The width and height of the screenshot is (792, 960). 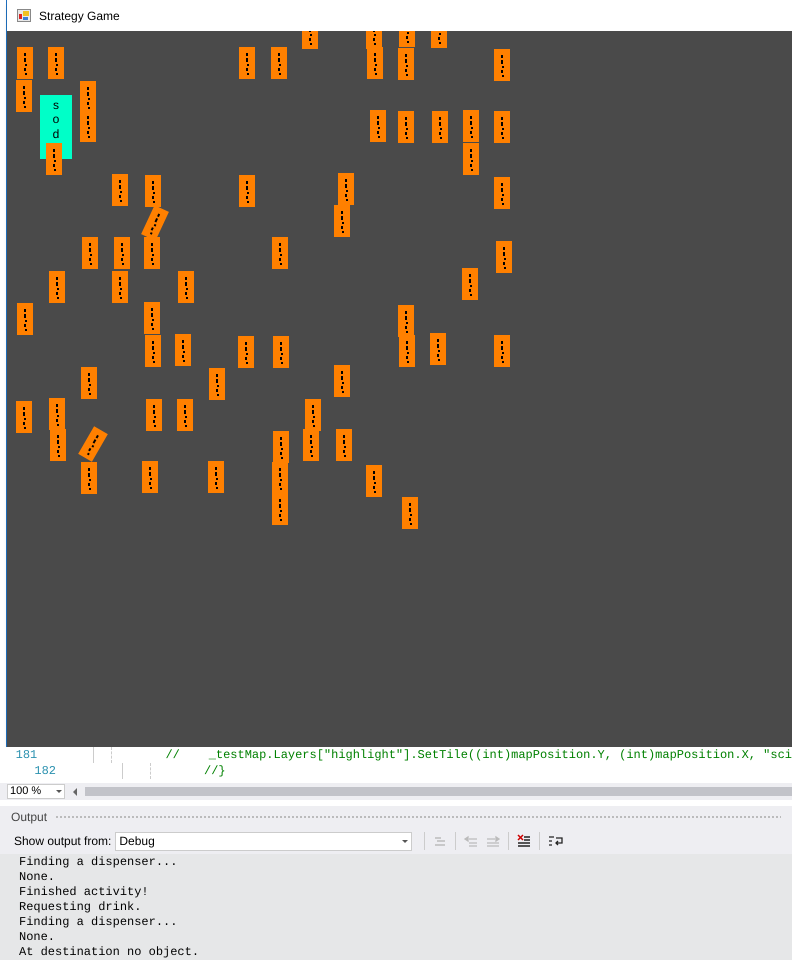 I want to click on next-icon, so click(x=493, y=841).